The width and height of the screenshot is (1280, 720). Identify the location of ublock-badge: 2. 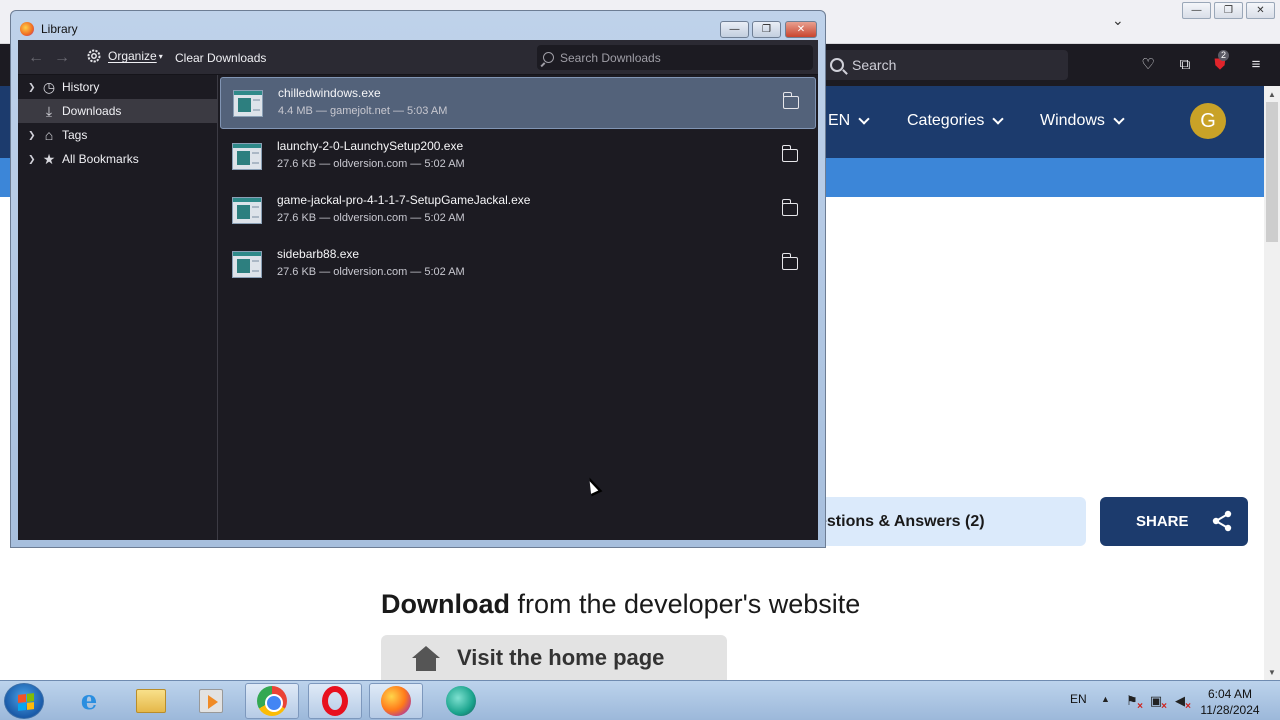
(1224, 55).